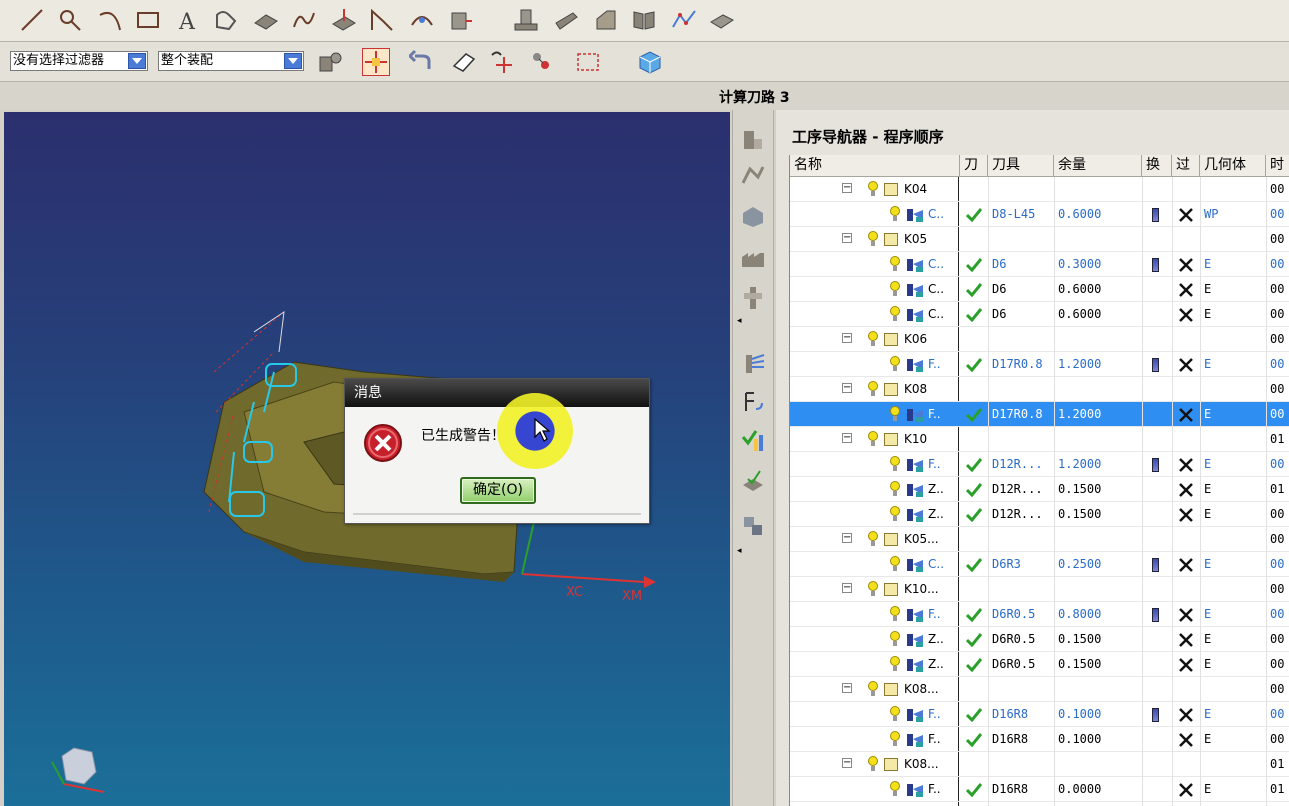 Image resolution: width=1289 pixels, height=806 pixels. Describe the element at coordinates (526, 20) in the screenshot. I see `boss-icon` at that location.